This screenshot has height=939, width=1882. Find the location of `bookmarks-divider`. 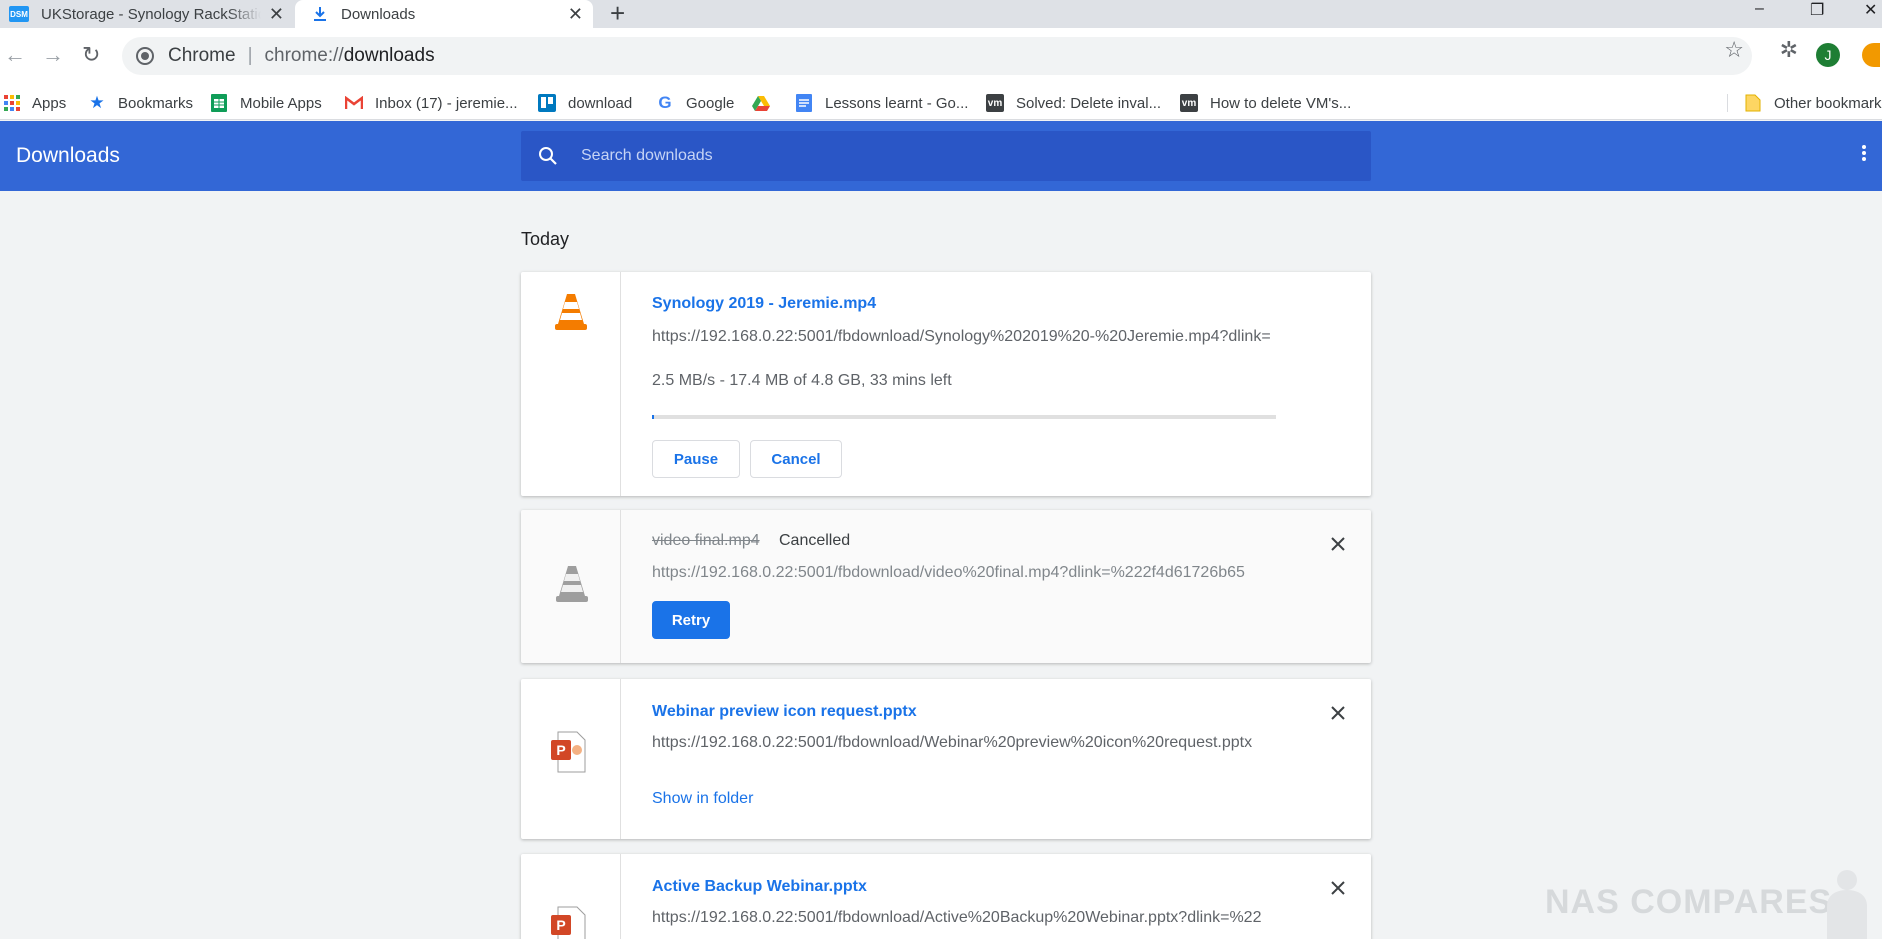

bookmarks-divider is located at coordinates (1727, 103).